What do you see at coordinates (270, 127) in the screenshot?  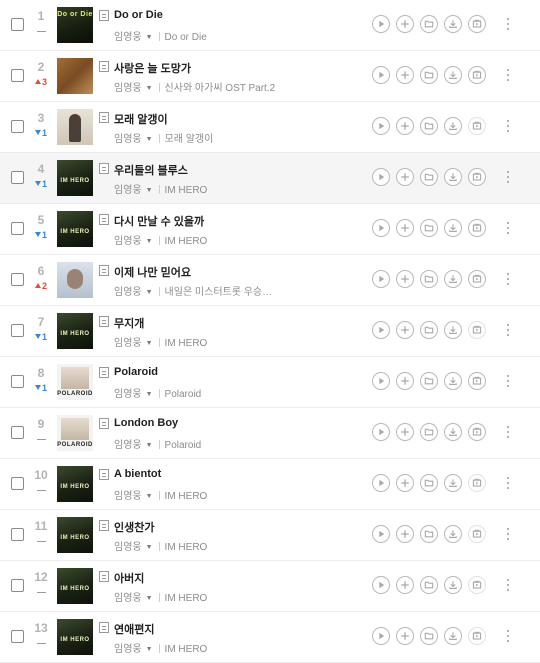 I see `track-row: 3 1 모래 알갱이 임영웅 ▼ 모래 알갱이` at bounding box center [270, 127].